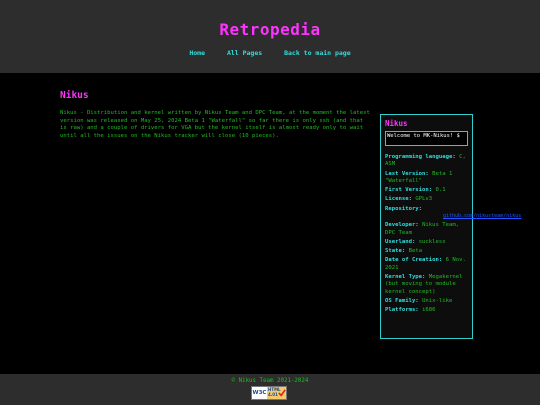  Describe the element at coordinates (453, 216) in the screenshot. I see `repository-link: github.com/nikusteam/nikus` at that location.